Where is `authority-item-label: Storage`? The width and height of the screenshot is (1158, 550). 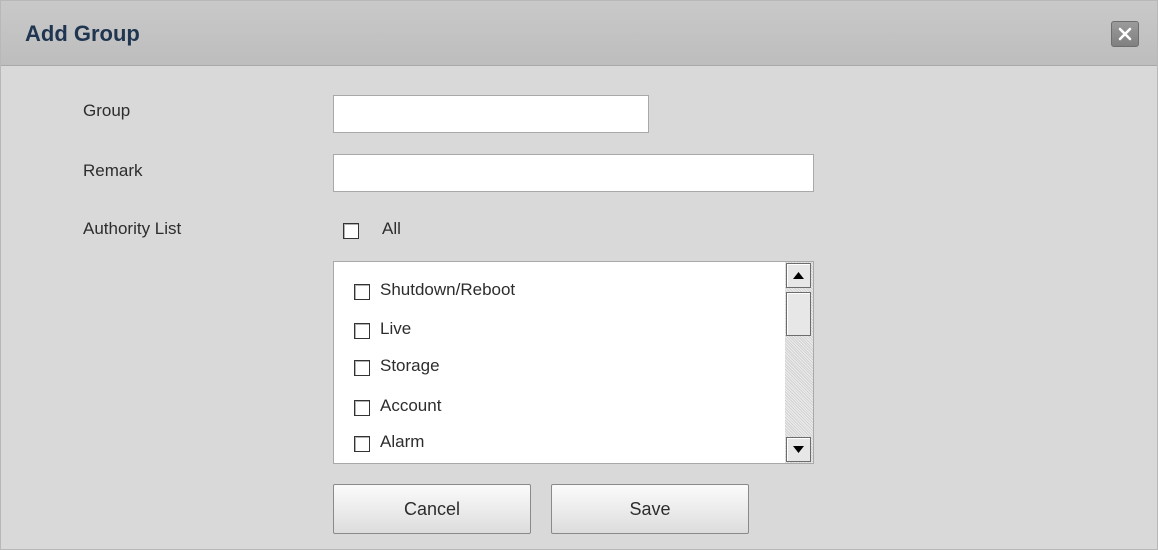
authority-item-label: Storage is located at coordinates (410, 365).